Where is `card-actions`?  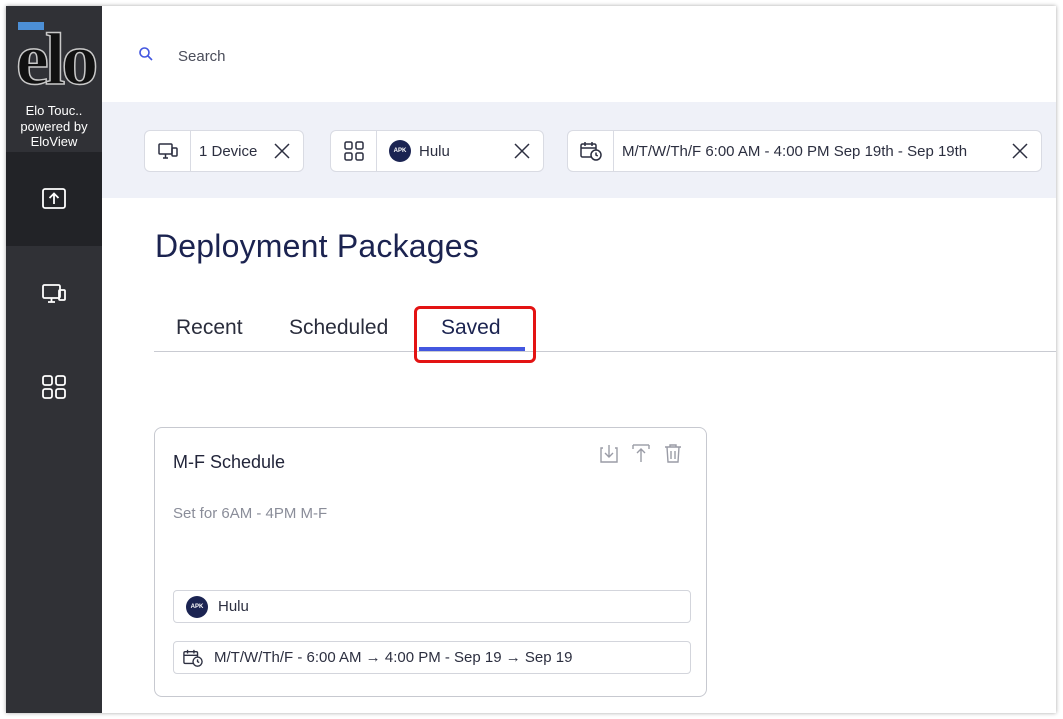
card-actions is located at coordinates (641, 453).